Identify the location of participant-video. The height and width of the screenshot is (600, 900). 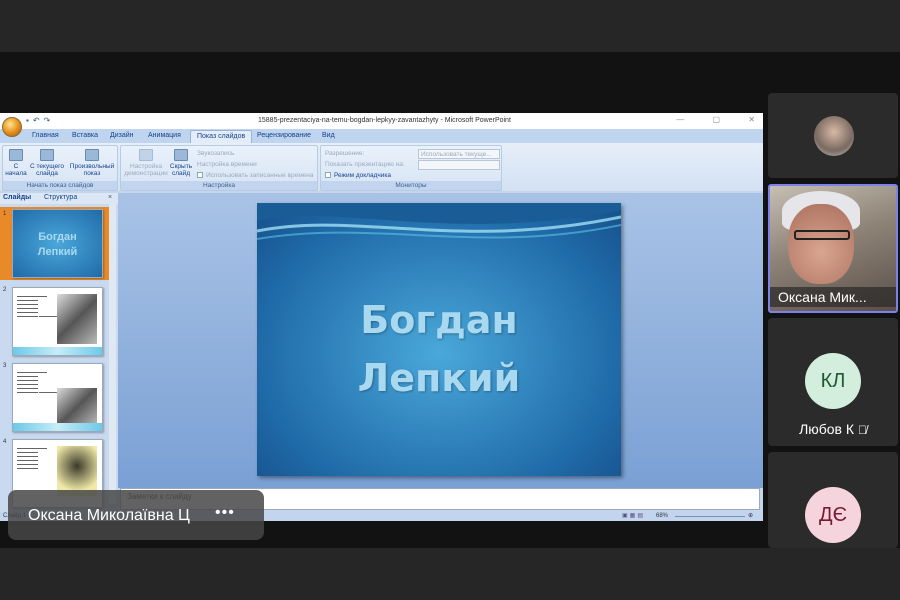
(821, 244).